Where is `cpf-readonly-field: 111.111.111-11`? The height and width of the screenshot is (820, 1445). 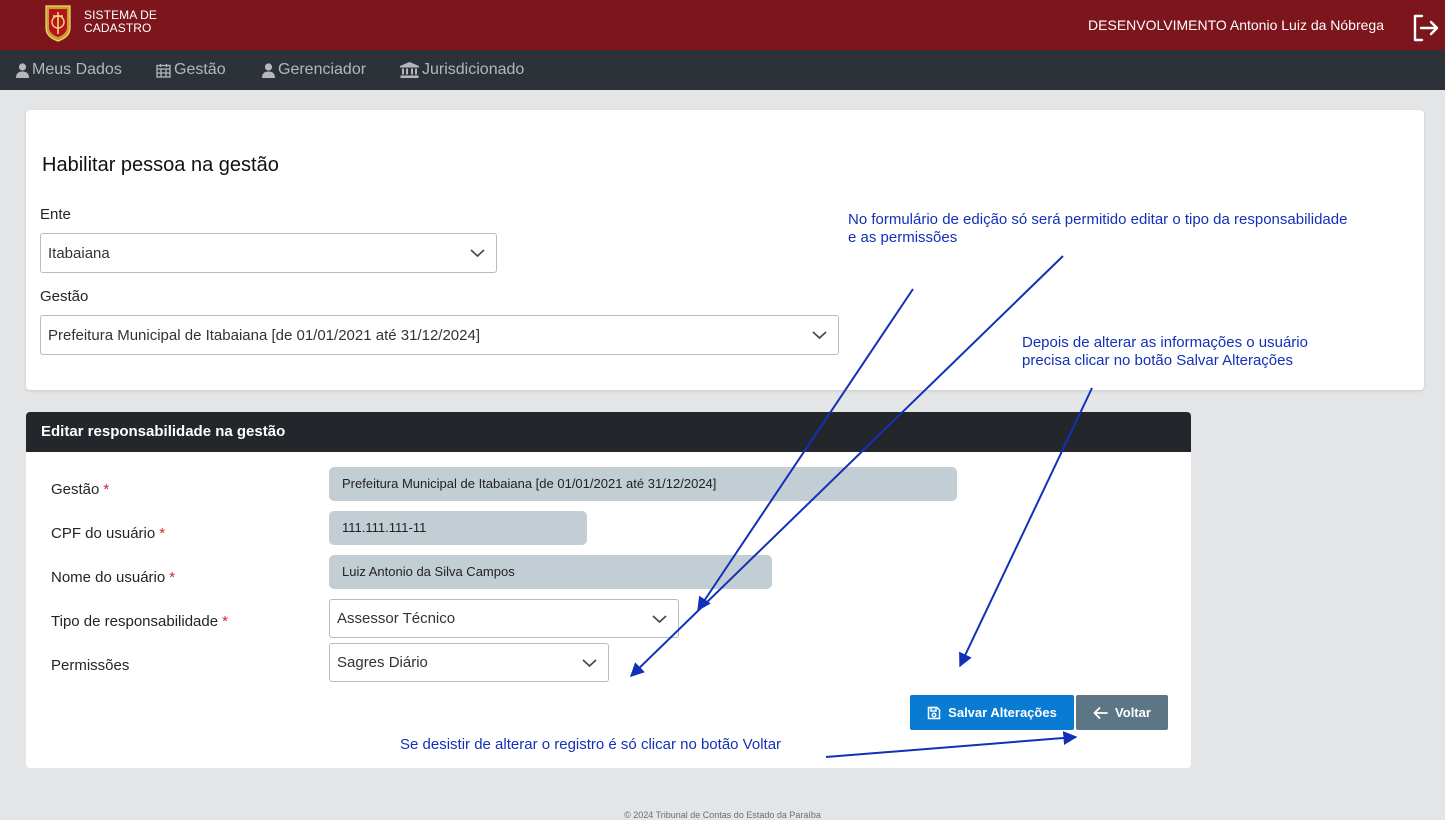
cpf-readonly-field: 111.111.111-11 is located at coordinates (458, 528).